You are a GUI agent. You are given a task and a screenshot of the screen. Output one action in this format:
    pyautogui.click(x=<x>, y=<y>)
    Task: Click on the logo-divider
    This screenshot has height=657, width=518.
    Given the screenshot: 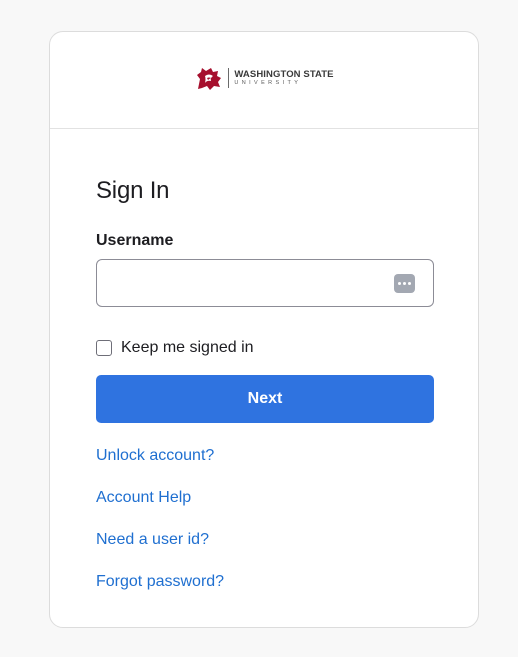 What is the action you would take?
    pyautogui.click(x=229, y=78)
    